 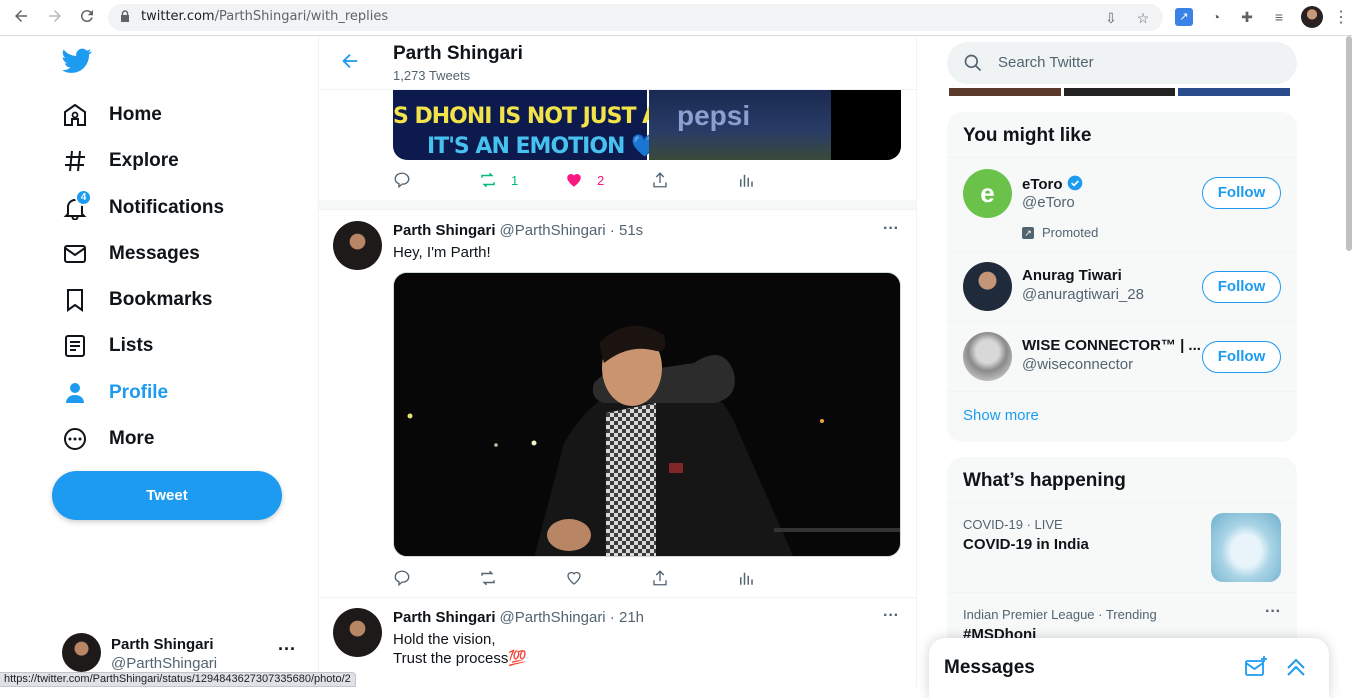 I want to click on browser-profile-avatar, so click(x=1312, y=17).